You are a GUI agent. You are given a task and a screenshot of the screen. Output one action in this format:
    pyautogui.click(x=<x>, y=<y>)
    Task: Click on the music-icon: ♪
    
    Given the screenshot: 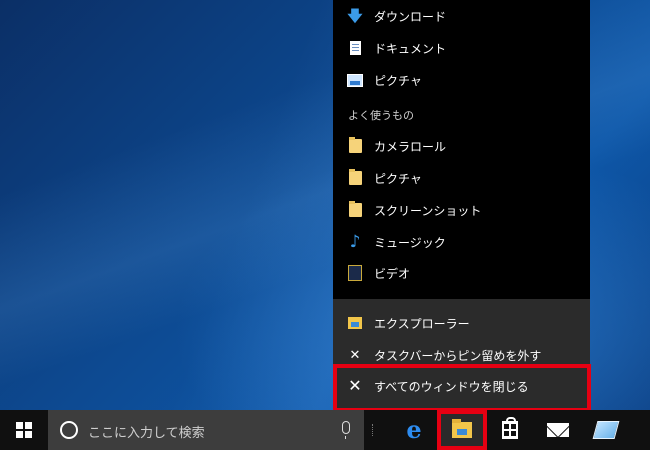 What is the action you would take?
    pyautogui.click(x=355, y=241)
    